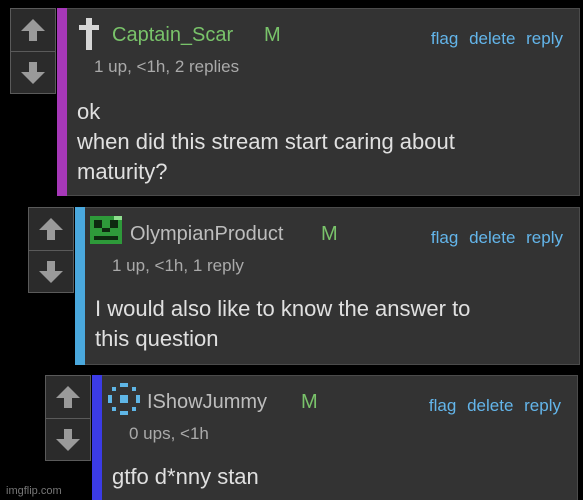  I want to click on comment-body-line: maturity?, so click(122, 171).